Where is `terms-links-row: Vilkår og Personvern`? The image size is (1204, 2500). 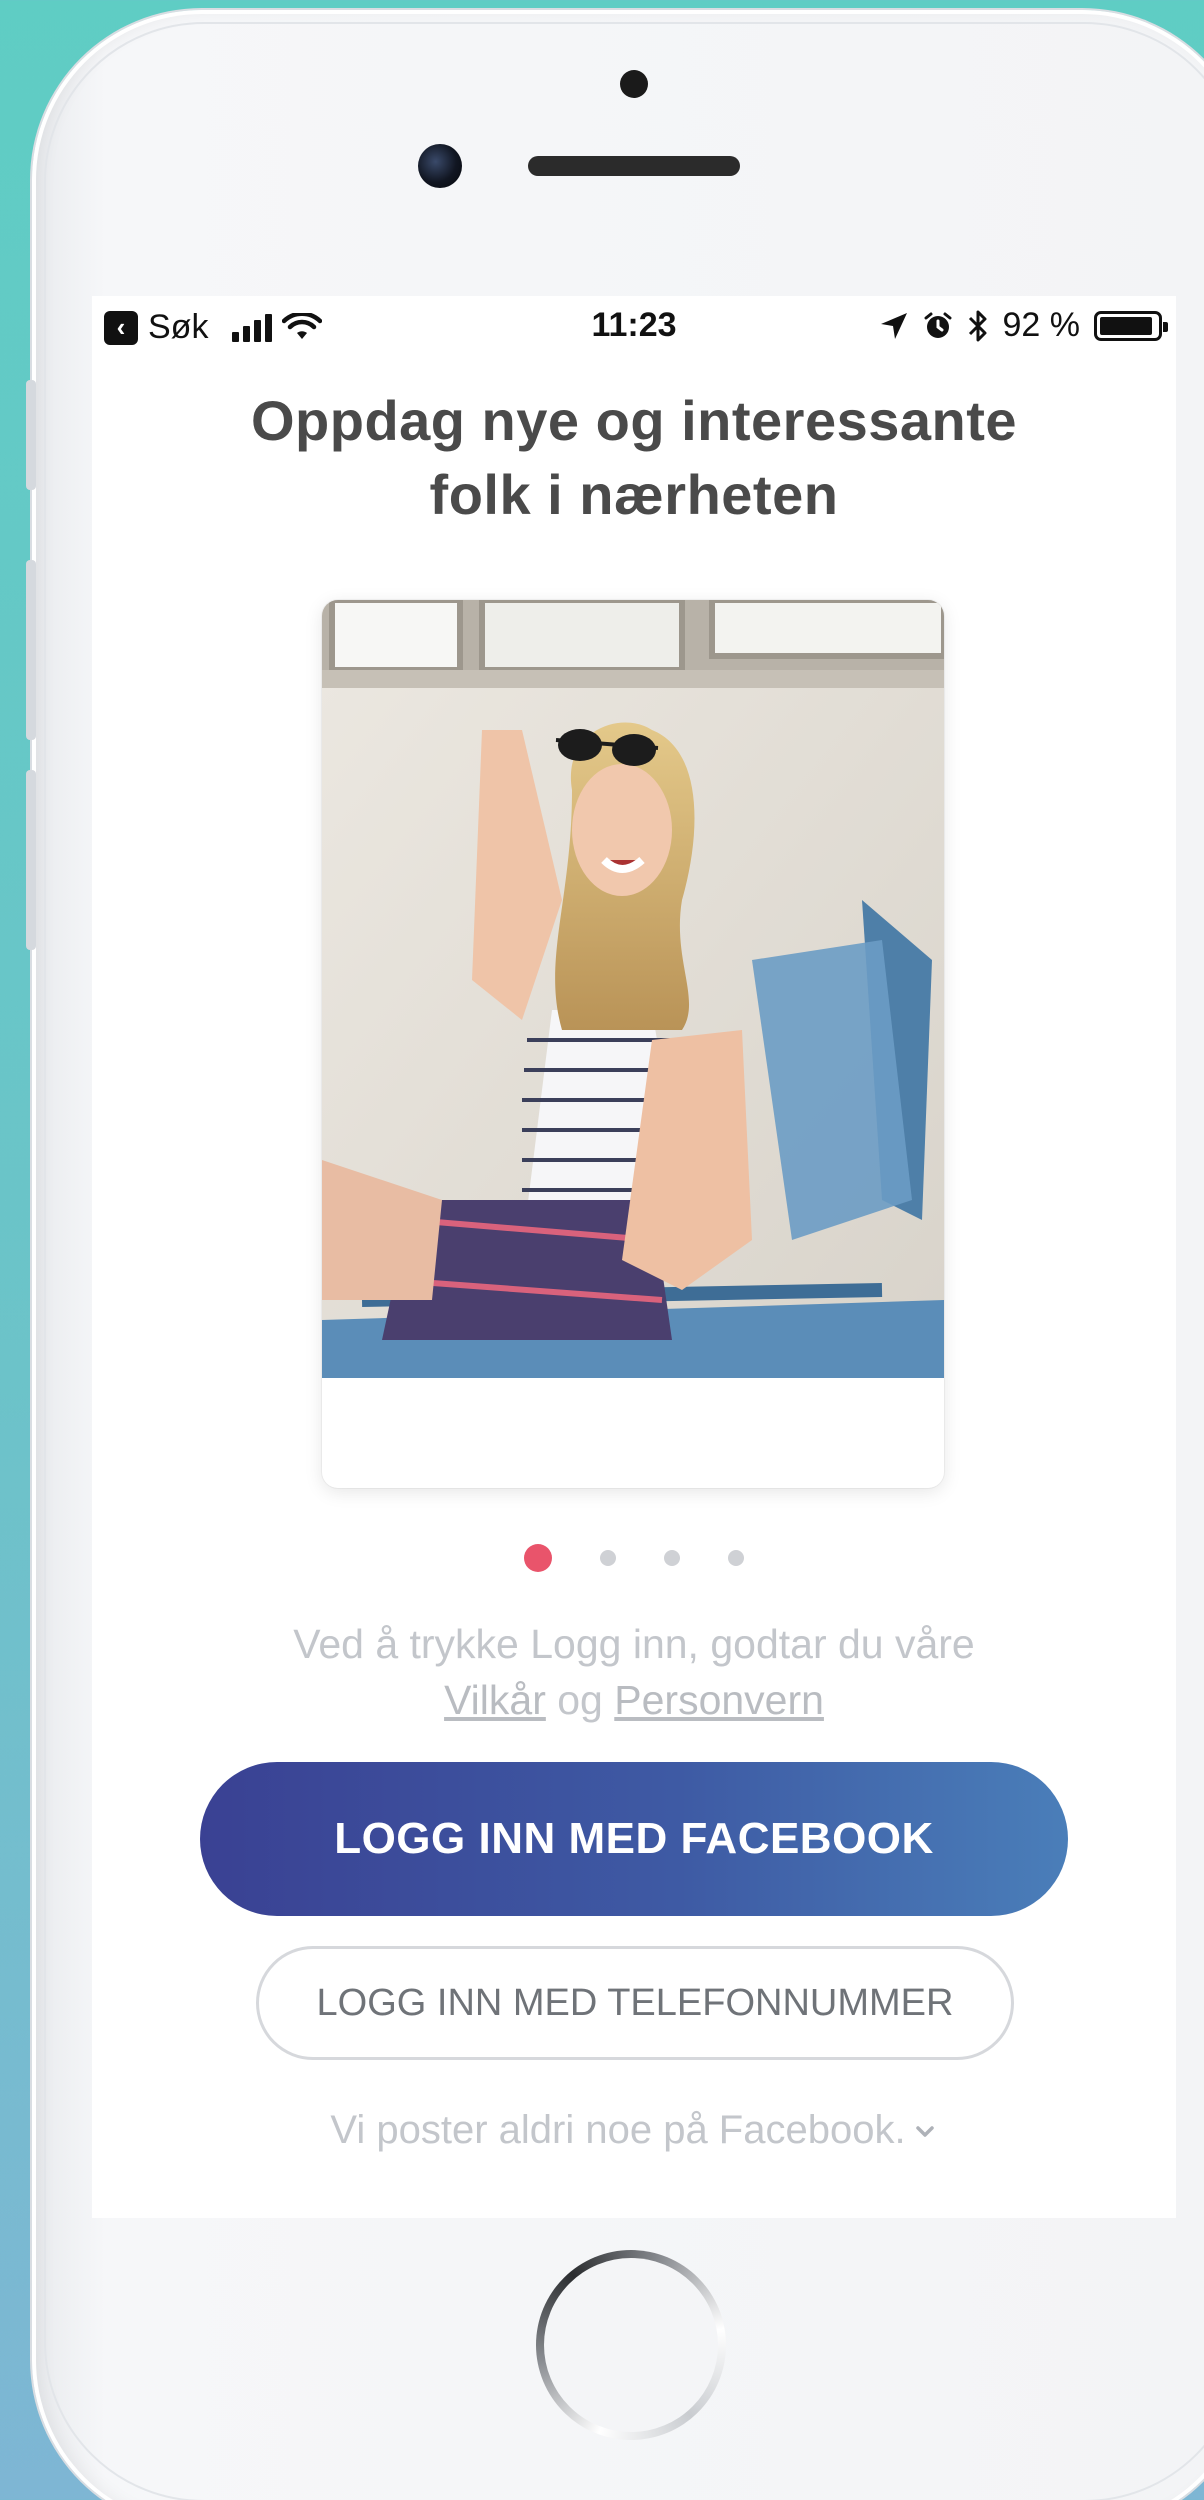 terms-links-row: Vilkår og Personvern is located at coordinates (634, 1700).